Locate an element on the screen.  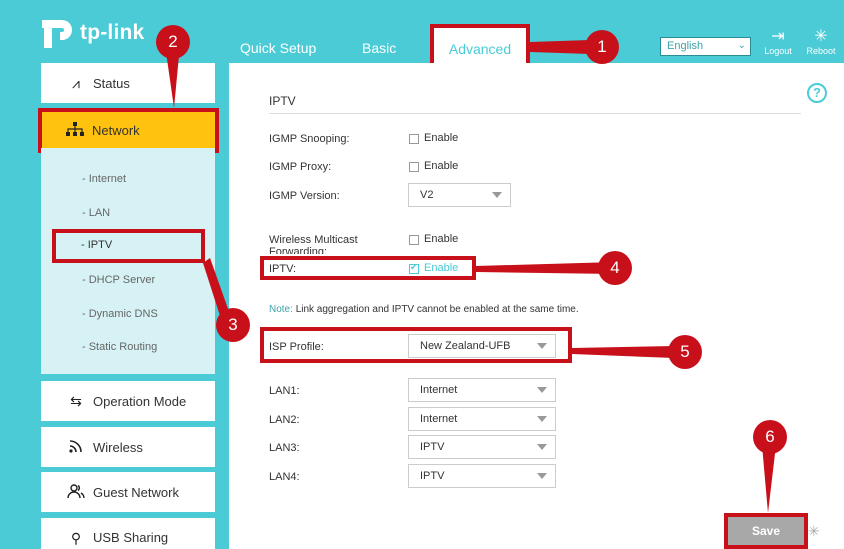
callout-4: 4 is located at coordinates (615, 268).